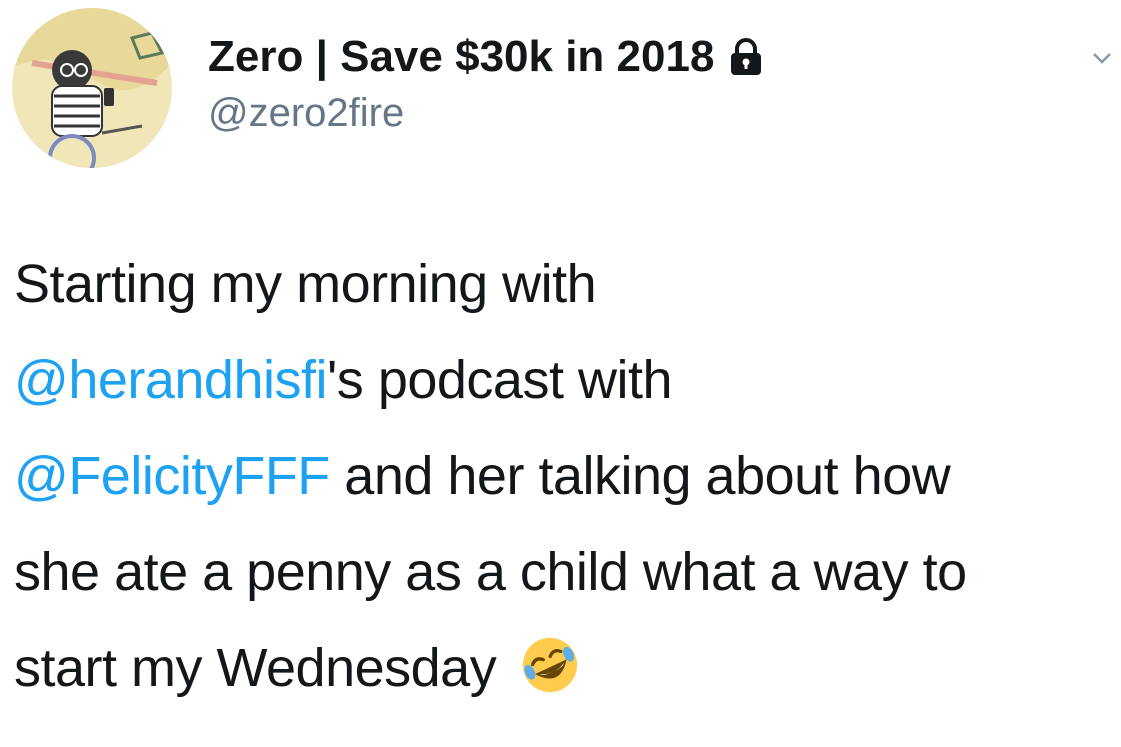  I want to click on tweet-text-segment: and her talking about how, so click(640, 476).